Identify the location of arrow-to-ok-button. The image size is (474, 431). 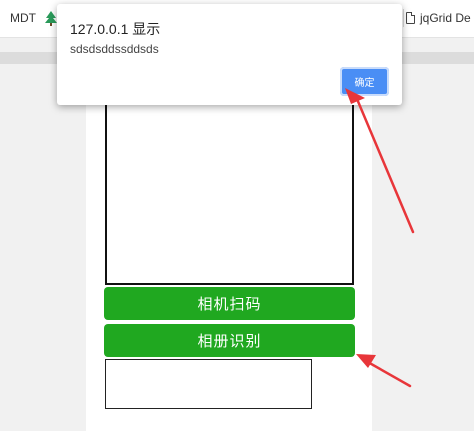
(380, 161).